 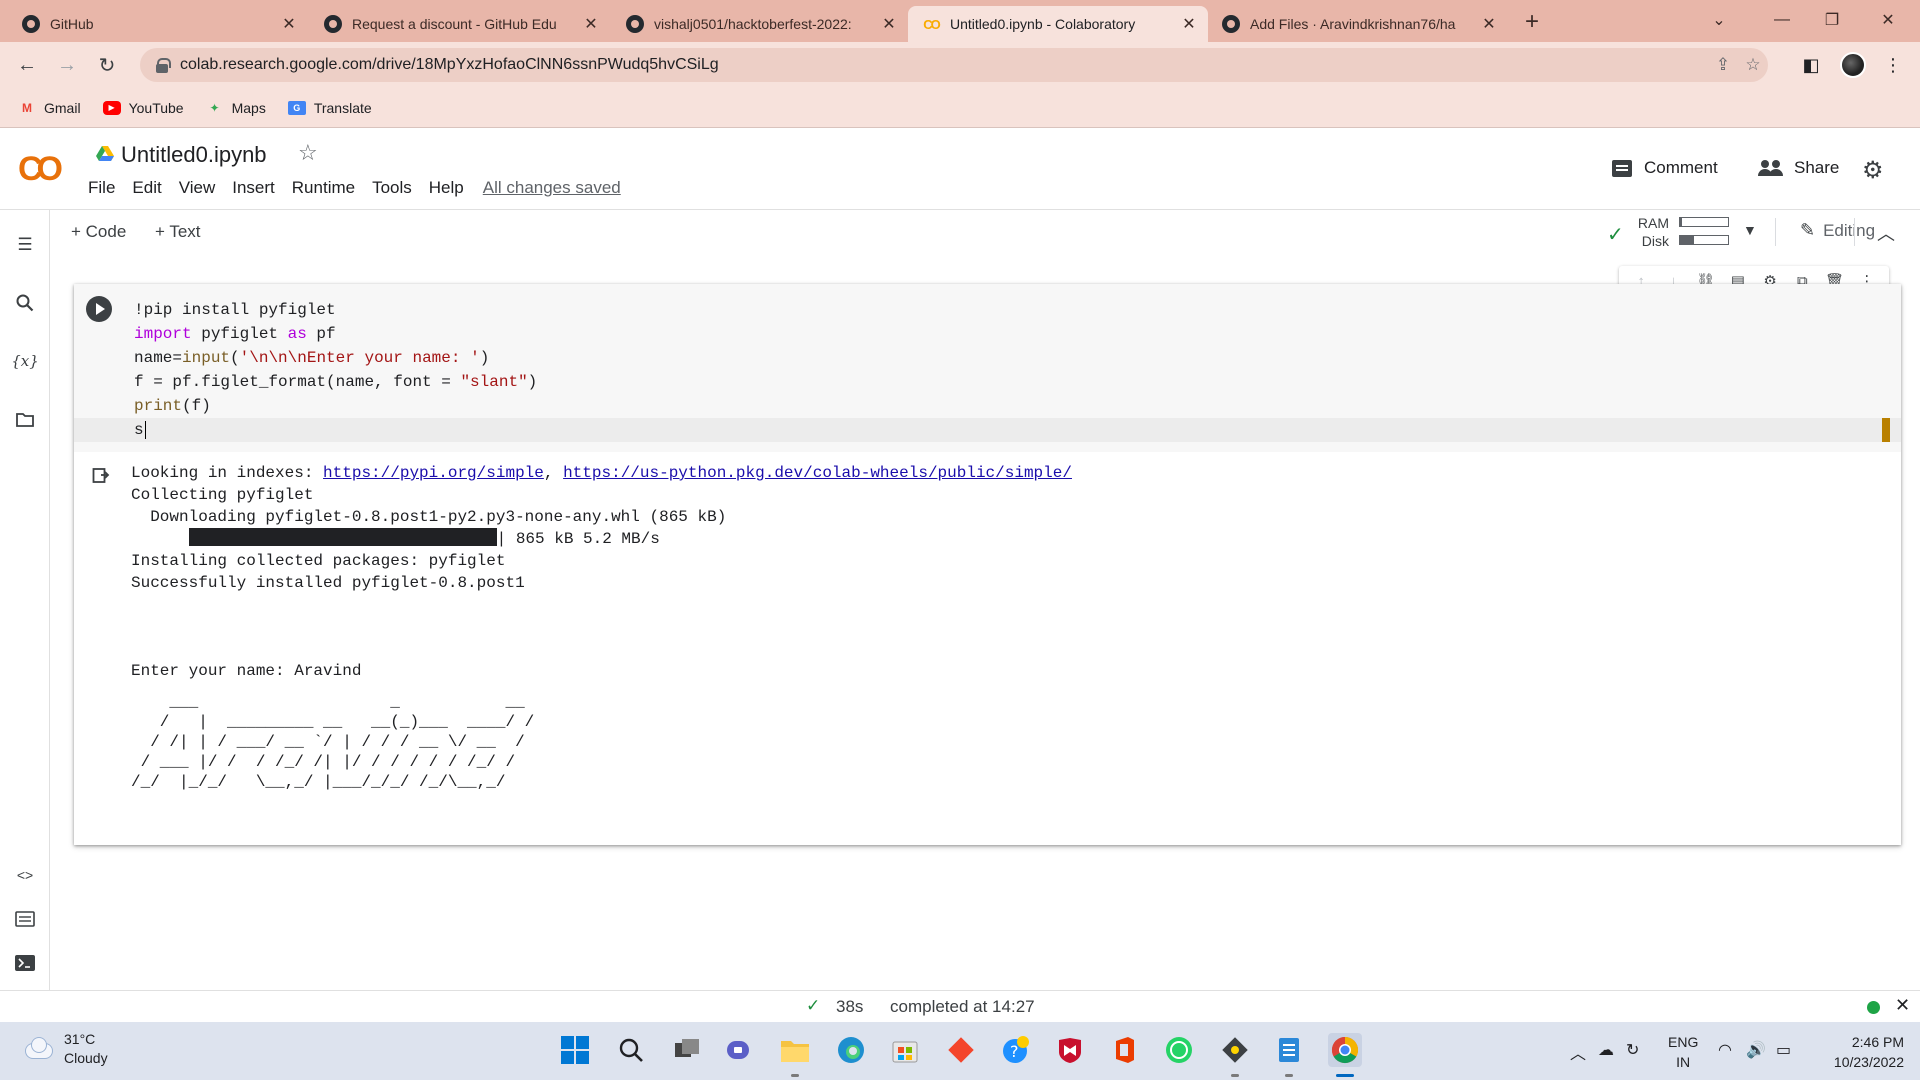 I want to click on forward-icon: →, so click(x=67, y=65).